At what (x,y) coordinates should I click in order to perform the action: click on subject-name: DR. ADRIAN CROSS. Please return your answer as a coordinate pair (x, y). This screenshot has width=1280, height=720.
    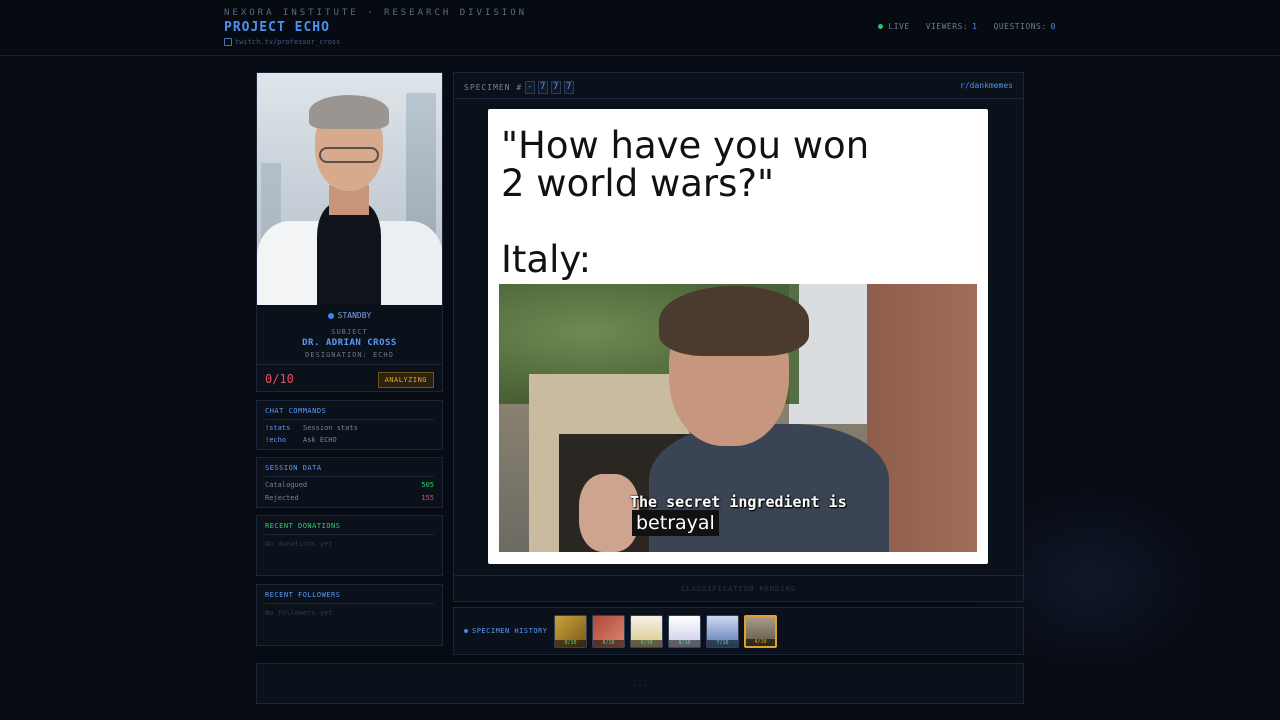
    Looking at the image, I should click on (349, 343).